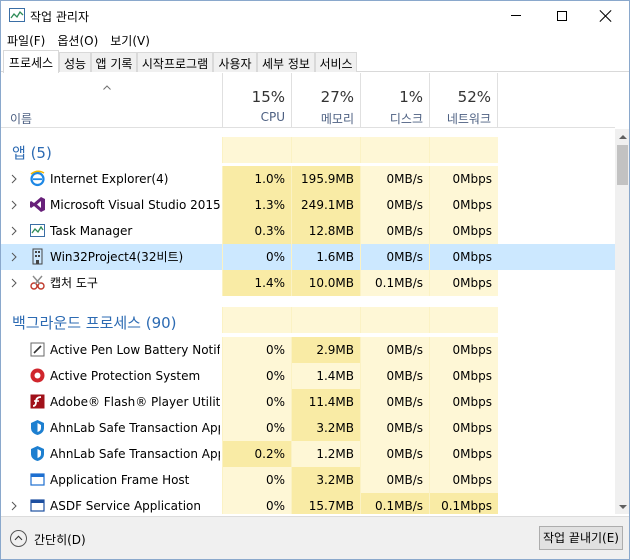 Image resolution: width=630 pixels, height=560 pixels. What do you see at coordinates (135, 350) in the screenshot?
I see `process-name: Active Pen Low Battery Notifier` at bounding box center [135, 350].